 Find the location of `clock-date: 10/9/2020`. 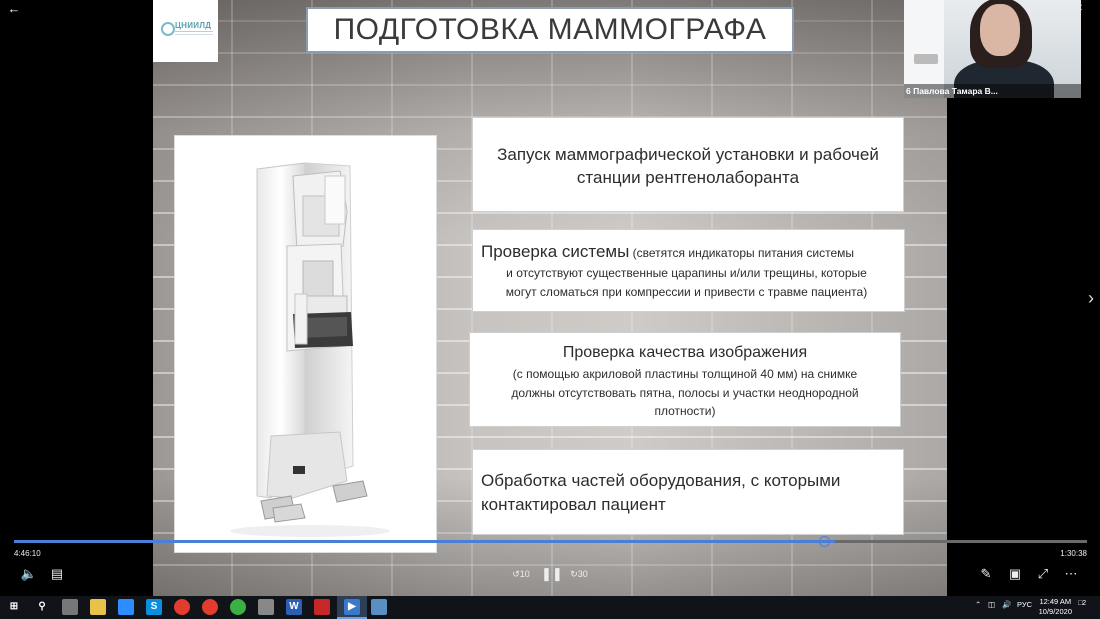

clock-date: 10/9/2020 is located at coordinates (1055, 611).